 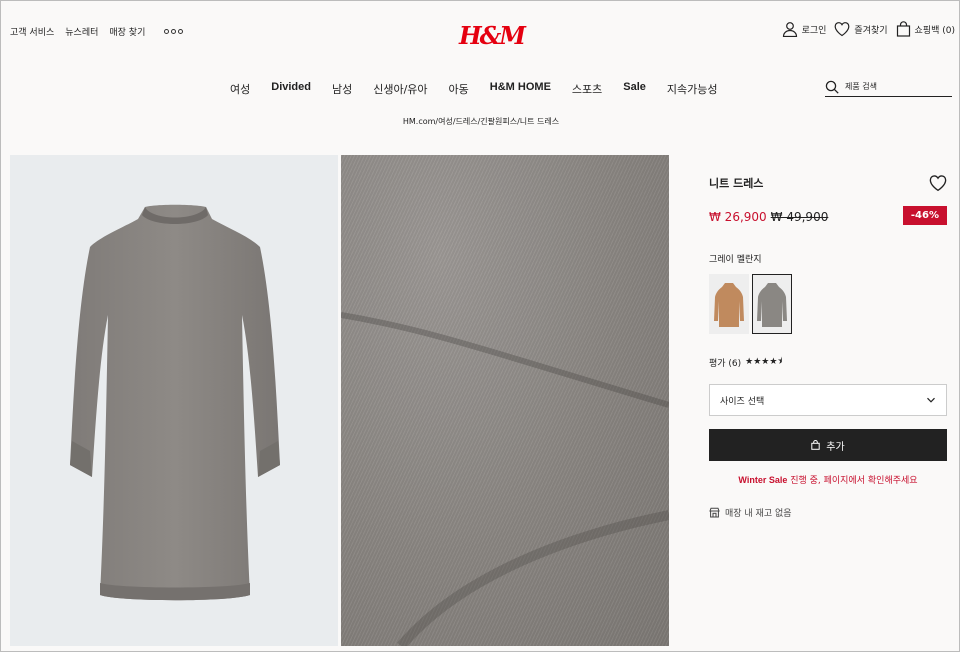 I want to click on cart-label: 쇼핑백 (0), so click(x=934, y=30).